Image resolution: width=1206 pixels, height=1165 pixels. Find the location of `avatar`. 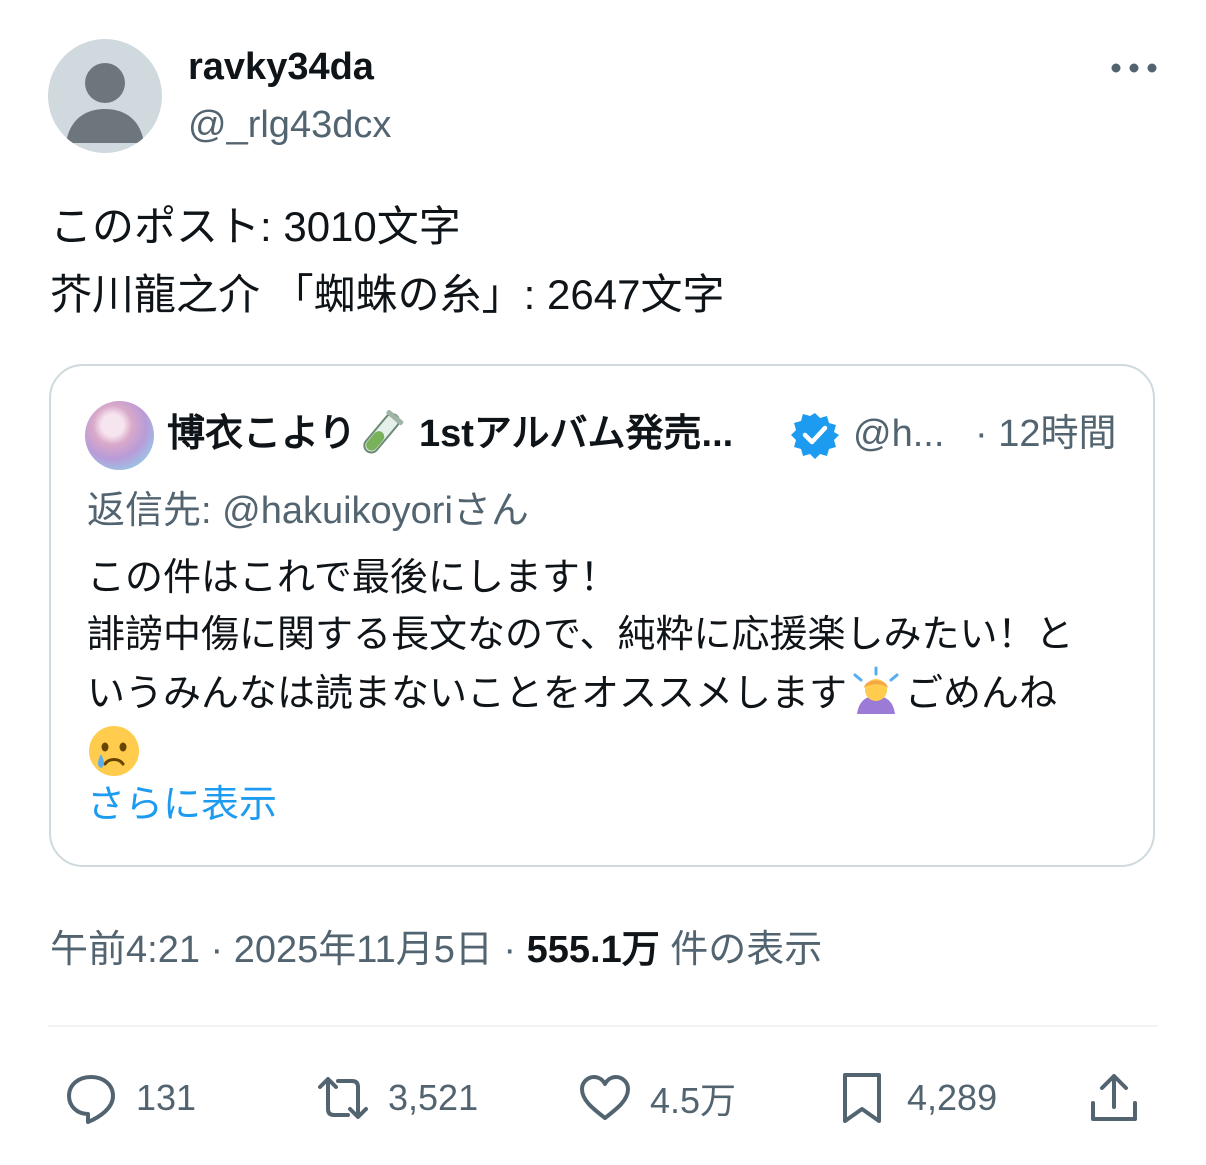

avatar is located at coordinates (105, 96).